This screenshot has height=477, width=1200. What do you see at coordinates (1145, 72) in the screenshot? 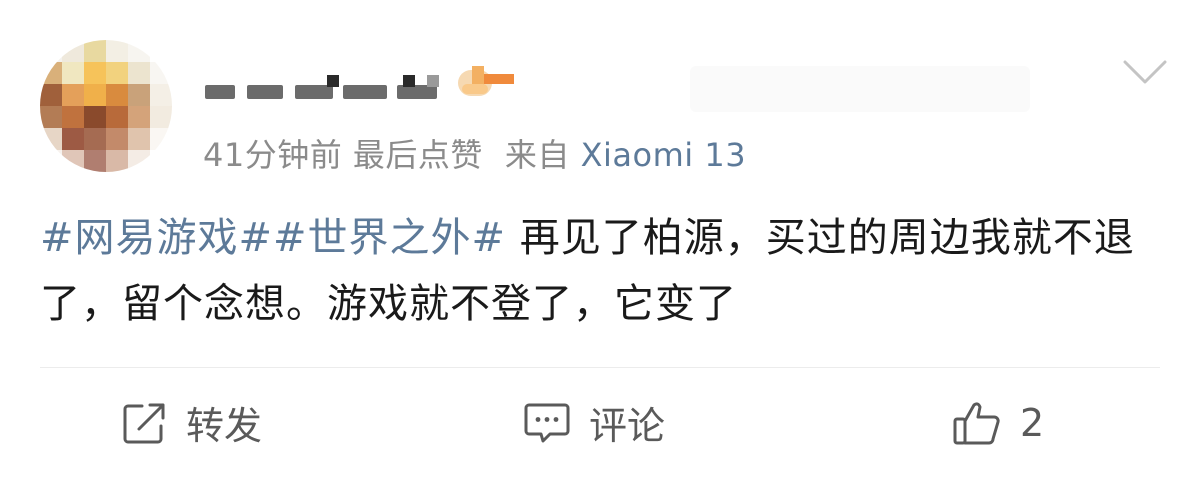
I see `chevron-down-icon` at bounding box center [1145, 72].